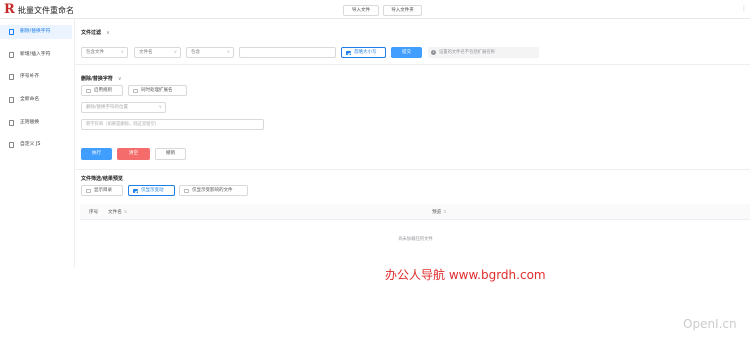 The height and width of the screenshot is (337, 750). What do you see at coordinates (117, 212) in the screenshot?
I see `column-filename: 文件名 ⇅` at bounding box center [117, 212].